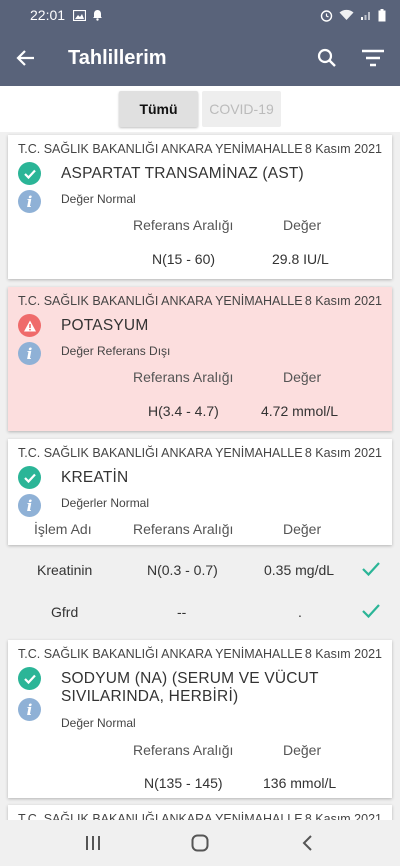  What do you see at coordinates (183, 411) in the screenshot?
I see `reference-range-value: H(3.4 - 4.7)` at bounding box center [183, 411].